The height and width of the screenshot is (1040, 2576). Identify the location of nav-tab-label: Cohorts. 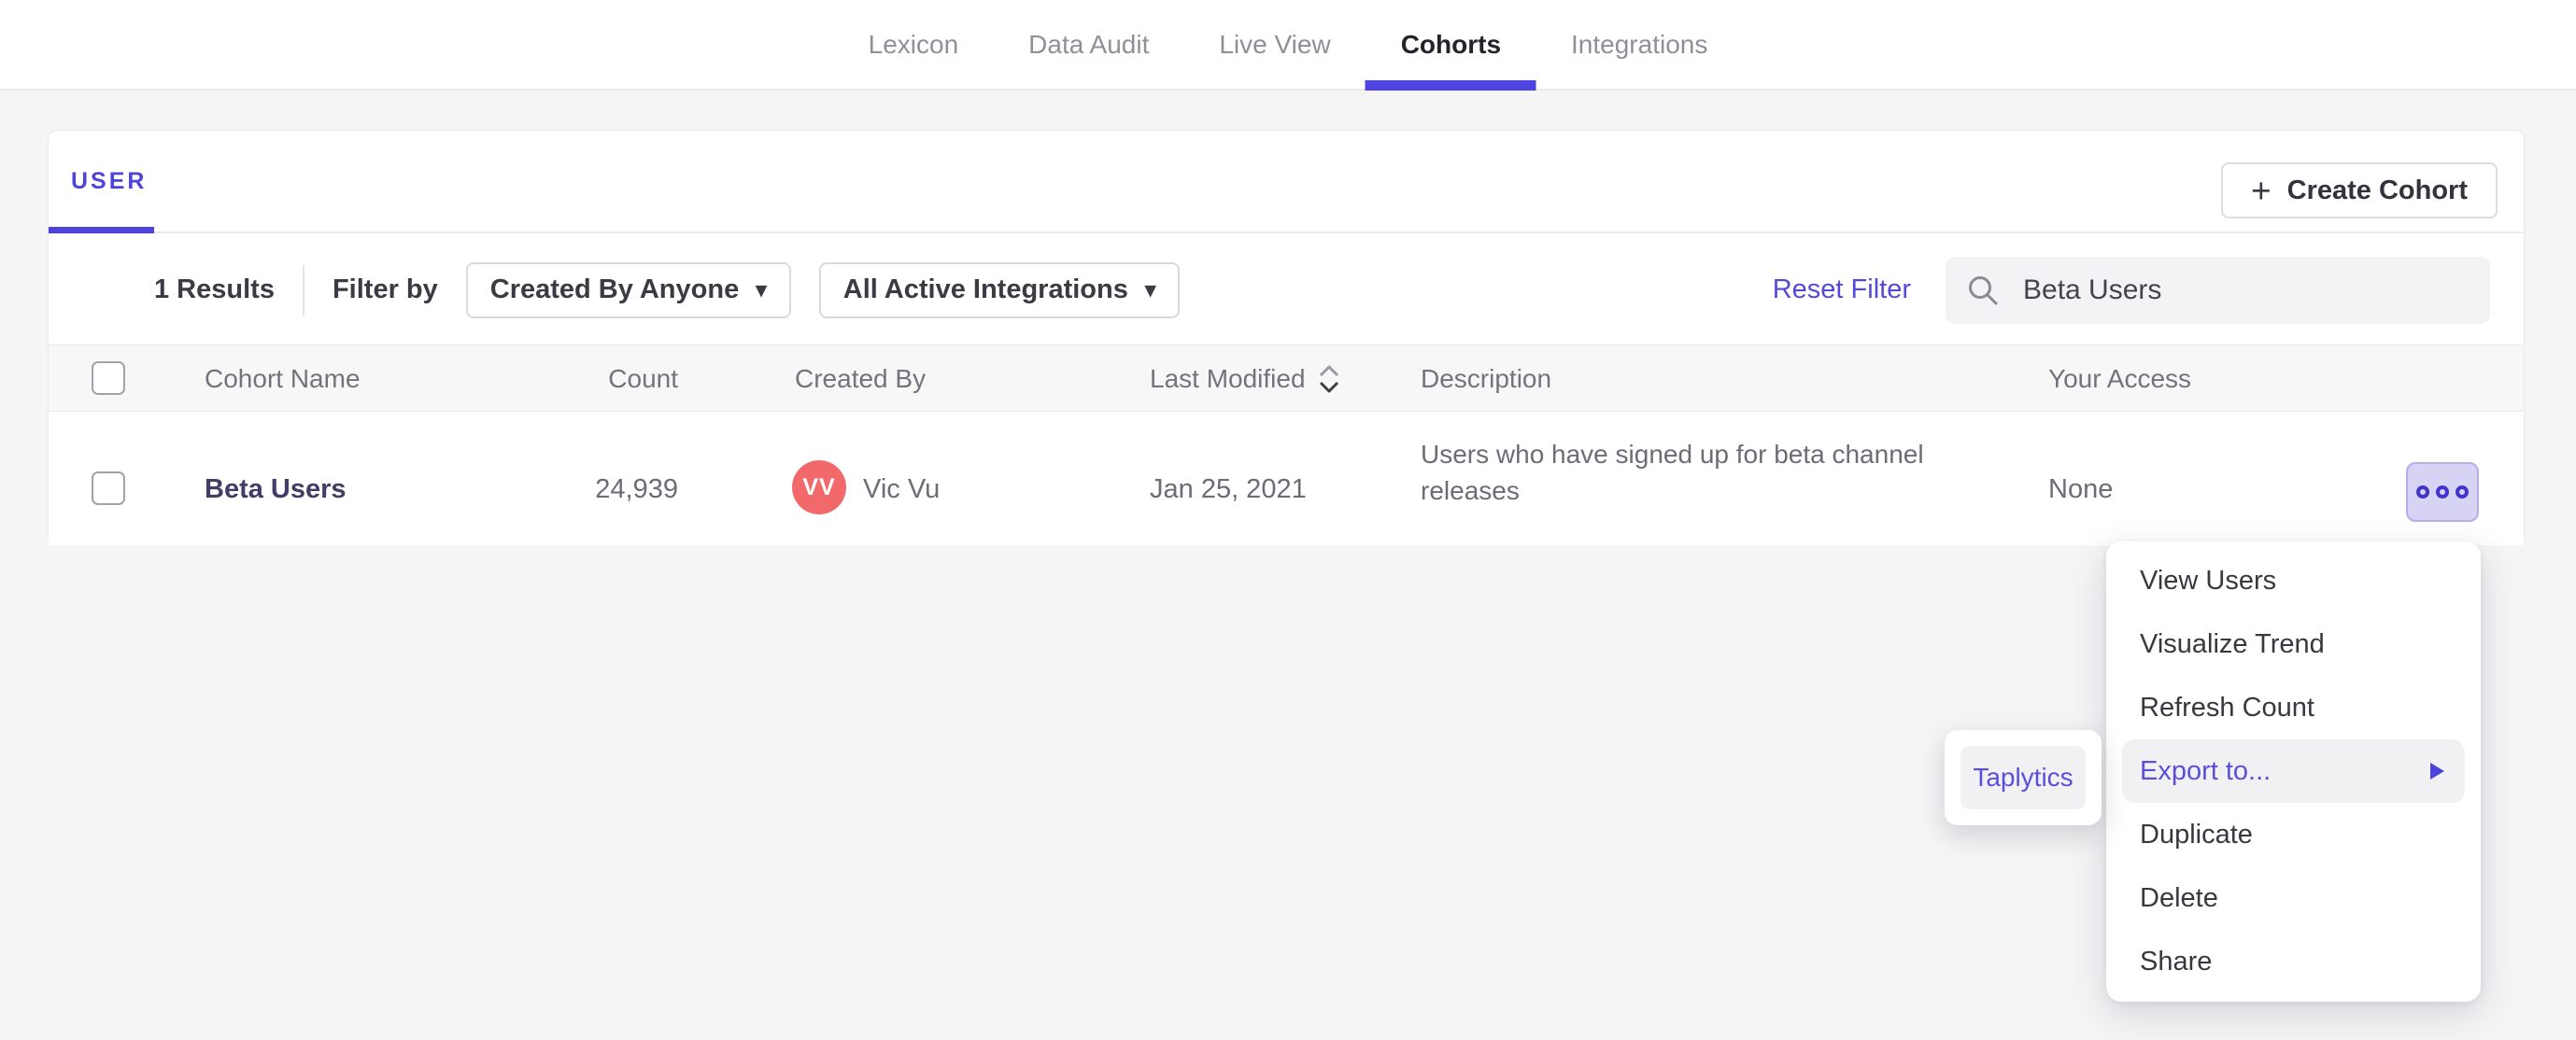
(1451, 44).